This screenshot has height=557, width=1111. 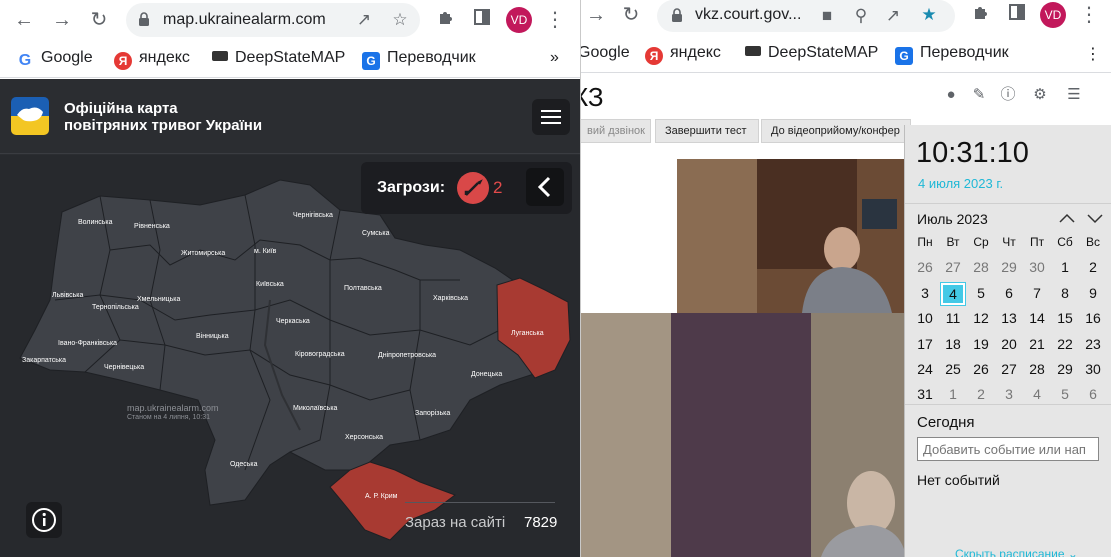 I want to click on add-event-input, so click(x=1008, y=449).